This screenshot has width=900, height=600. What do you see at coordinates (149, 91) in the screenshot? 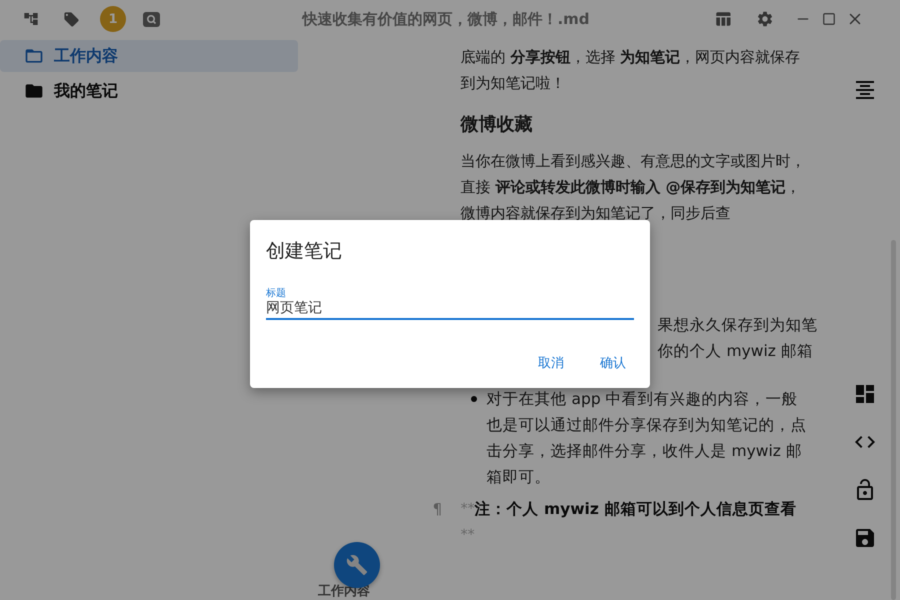
I see `sidebar-item: 我的笔记` at bounding box center [149, 91].